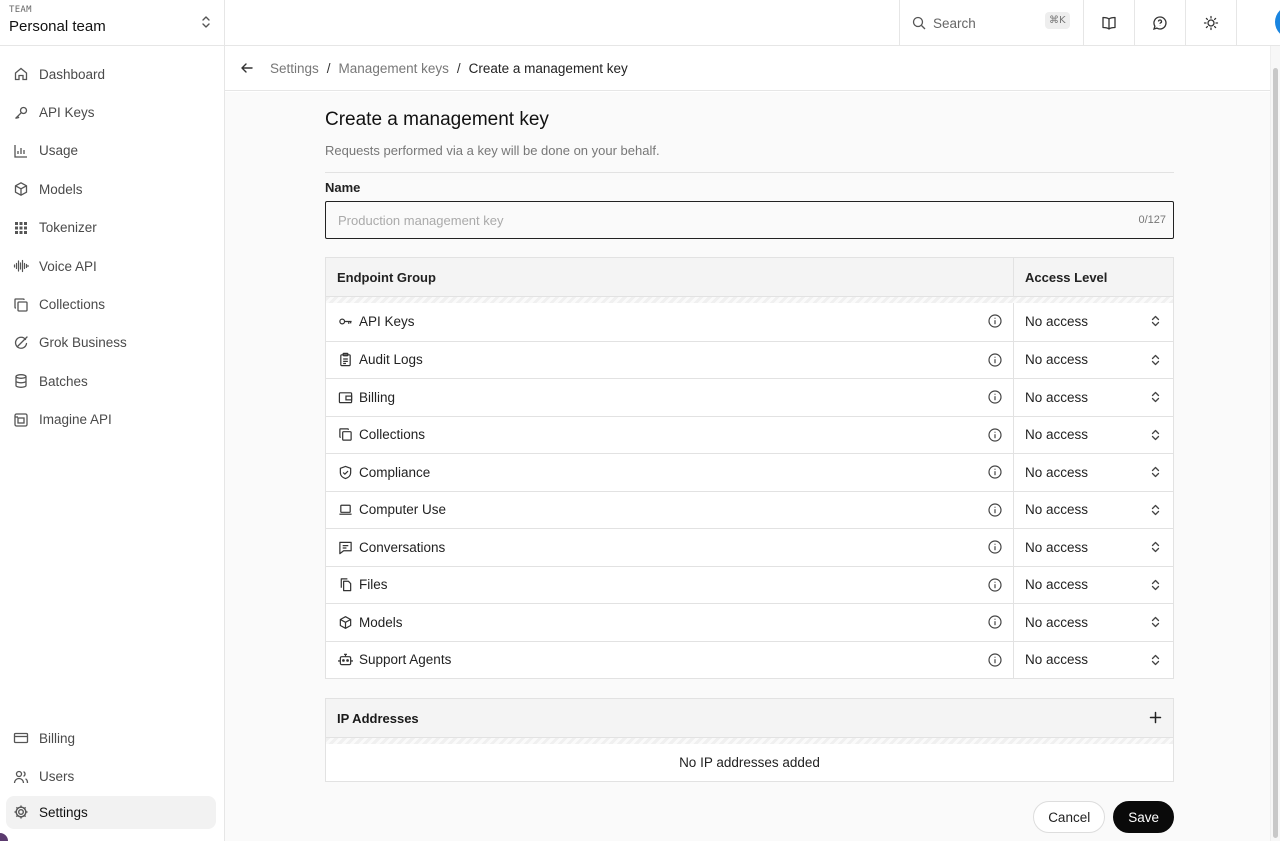 This screenshot has width=1280, height=841. I want to click on endpoint-group-cell: Support Agents, so click(669, 660).